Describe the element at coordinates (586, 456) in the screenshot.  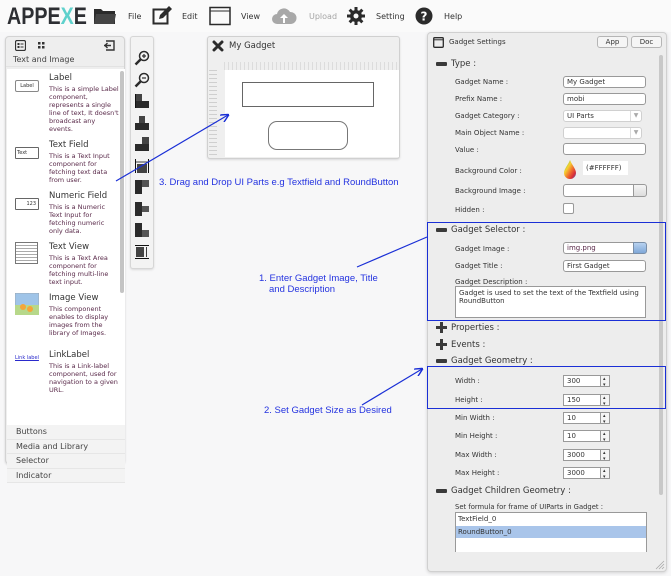
I see `max-width-stepper: 3000` at that location.